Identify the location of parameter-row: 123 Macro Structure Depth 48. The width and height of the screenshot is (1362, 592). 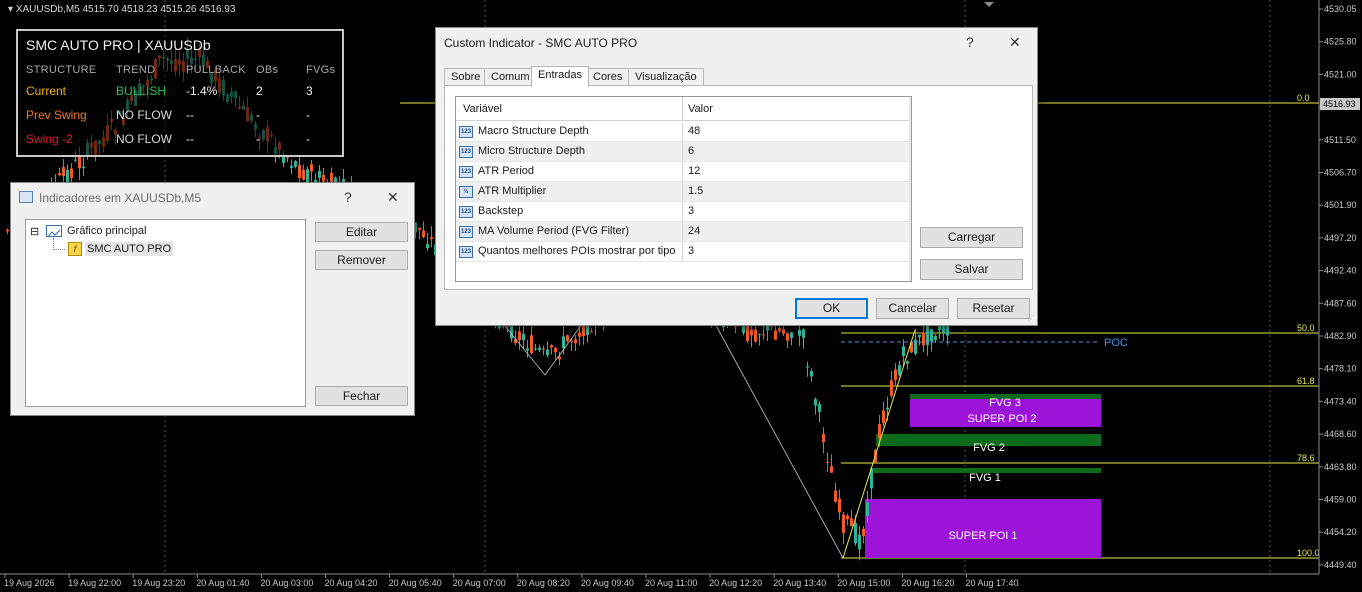
(683, 132).